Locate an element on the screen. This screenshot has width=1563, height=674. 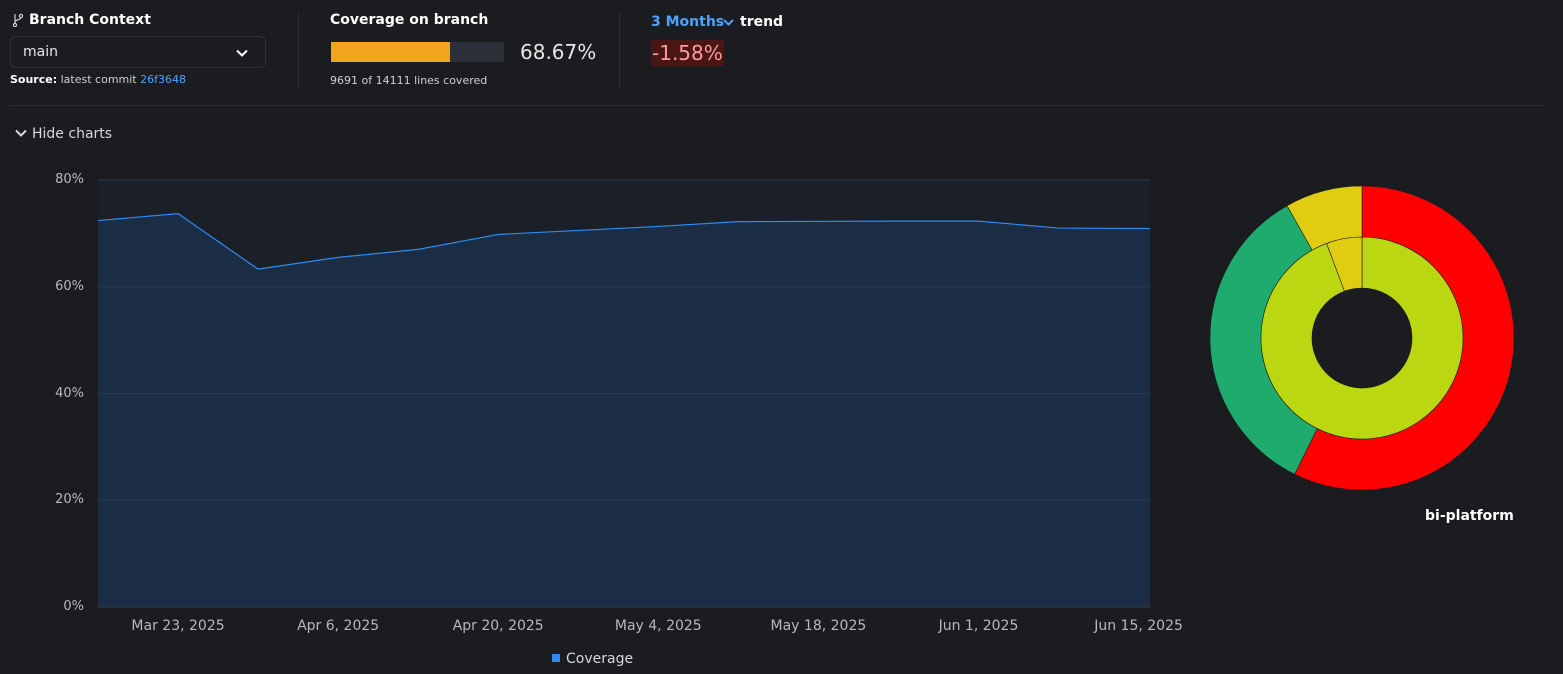
branch-select-value: main is located at coordinates (40, 52).